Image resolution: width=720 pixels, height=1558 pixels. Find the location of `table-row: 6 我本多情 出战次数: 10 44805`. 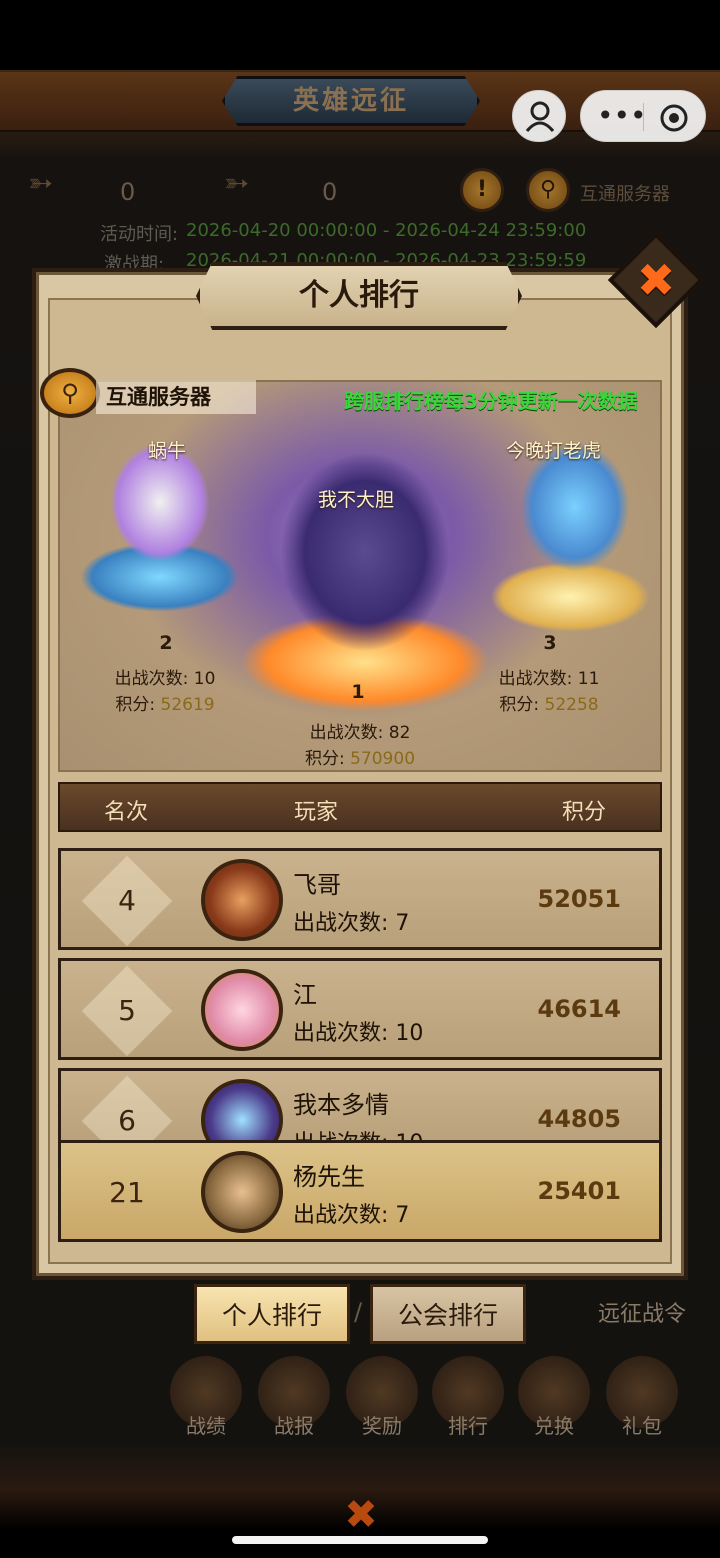

table-row: 6 我本多情 出战次数: 10 44805 is located at coordinates (360, 1108).